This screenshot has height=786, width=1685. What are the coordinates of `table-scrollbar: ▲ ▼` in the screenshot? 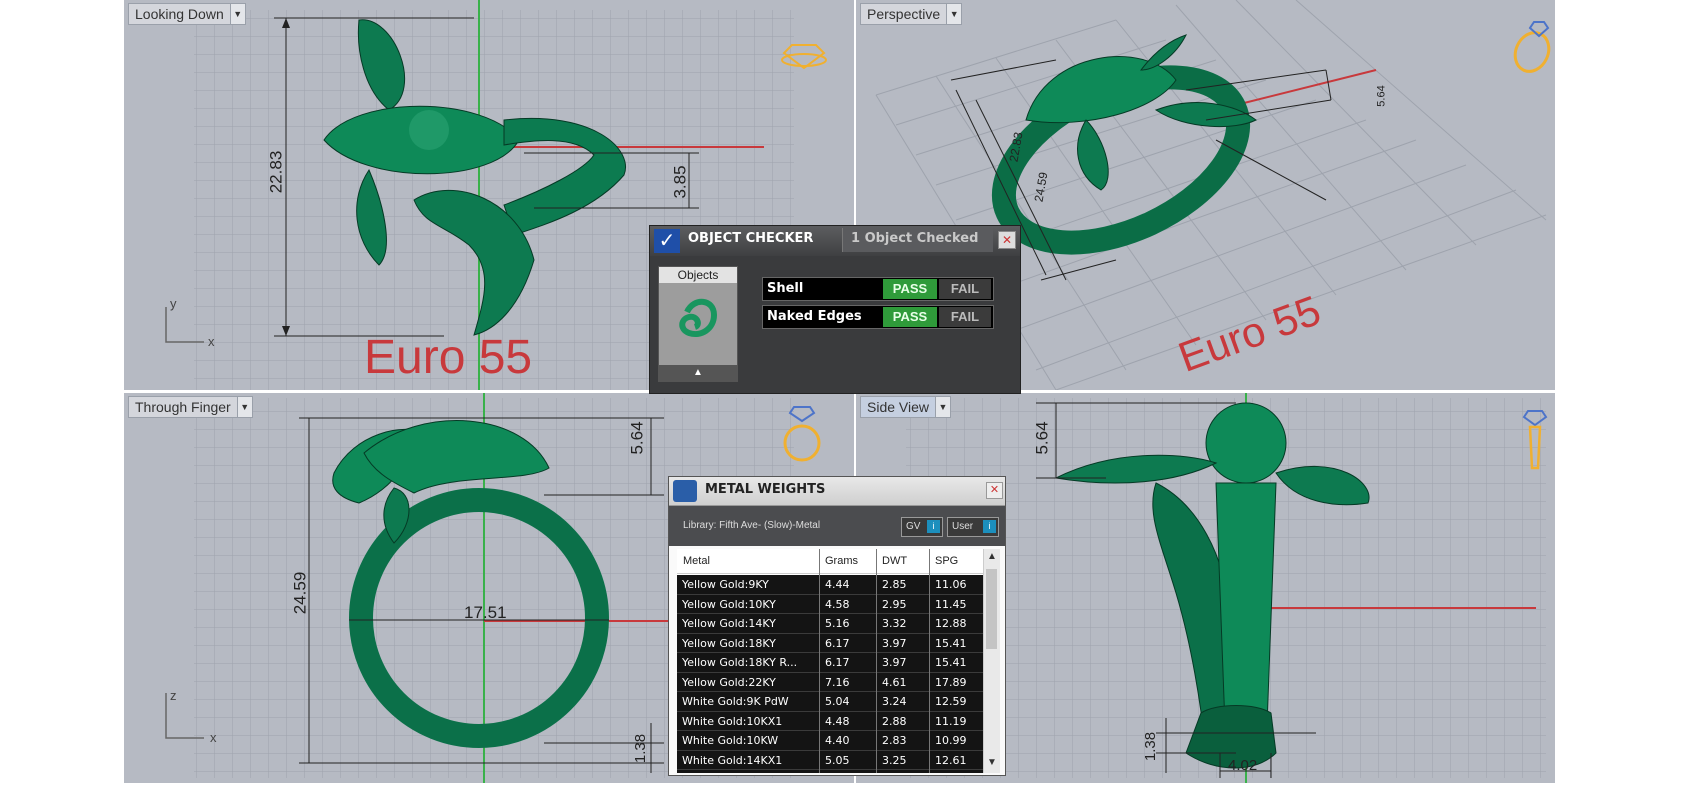 It's located at (991, 661).